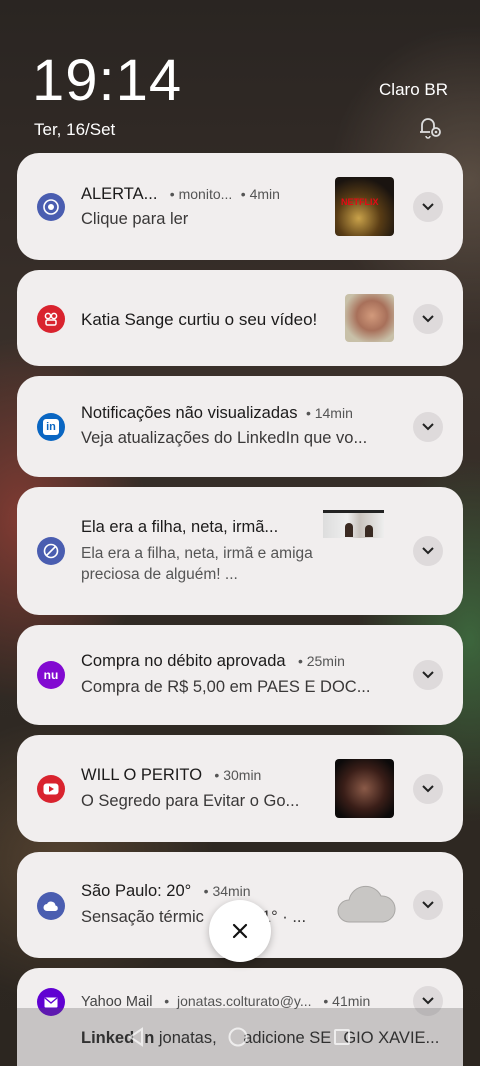  What do you see at coordinates (413, 89) in the screenshot?
I see `carrier-name: Claro BR` at bounding box center [413, 89].